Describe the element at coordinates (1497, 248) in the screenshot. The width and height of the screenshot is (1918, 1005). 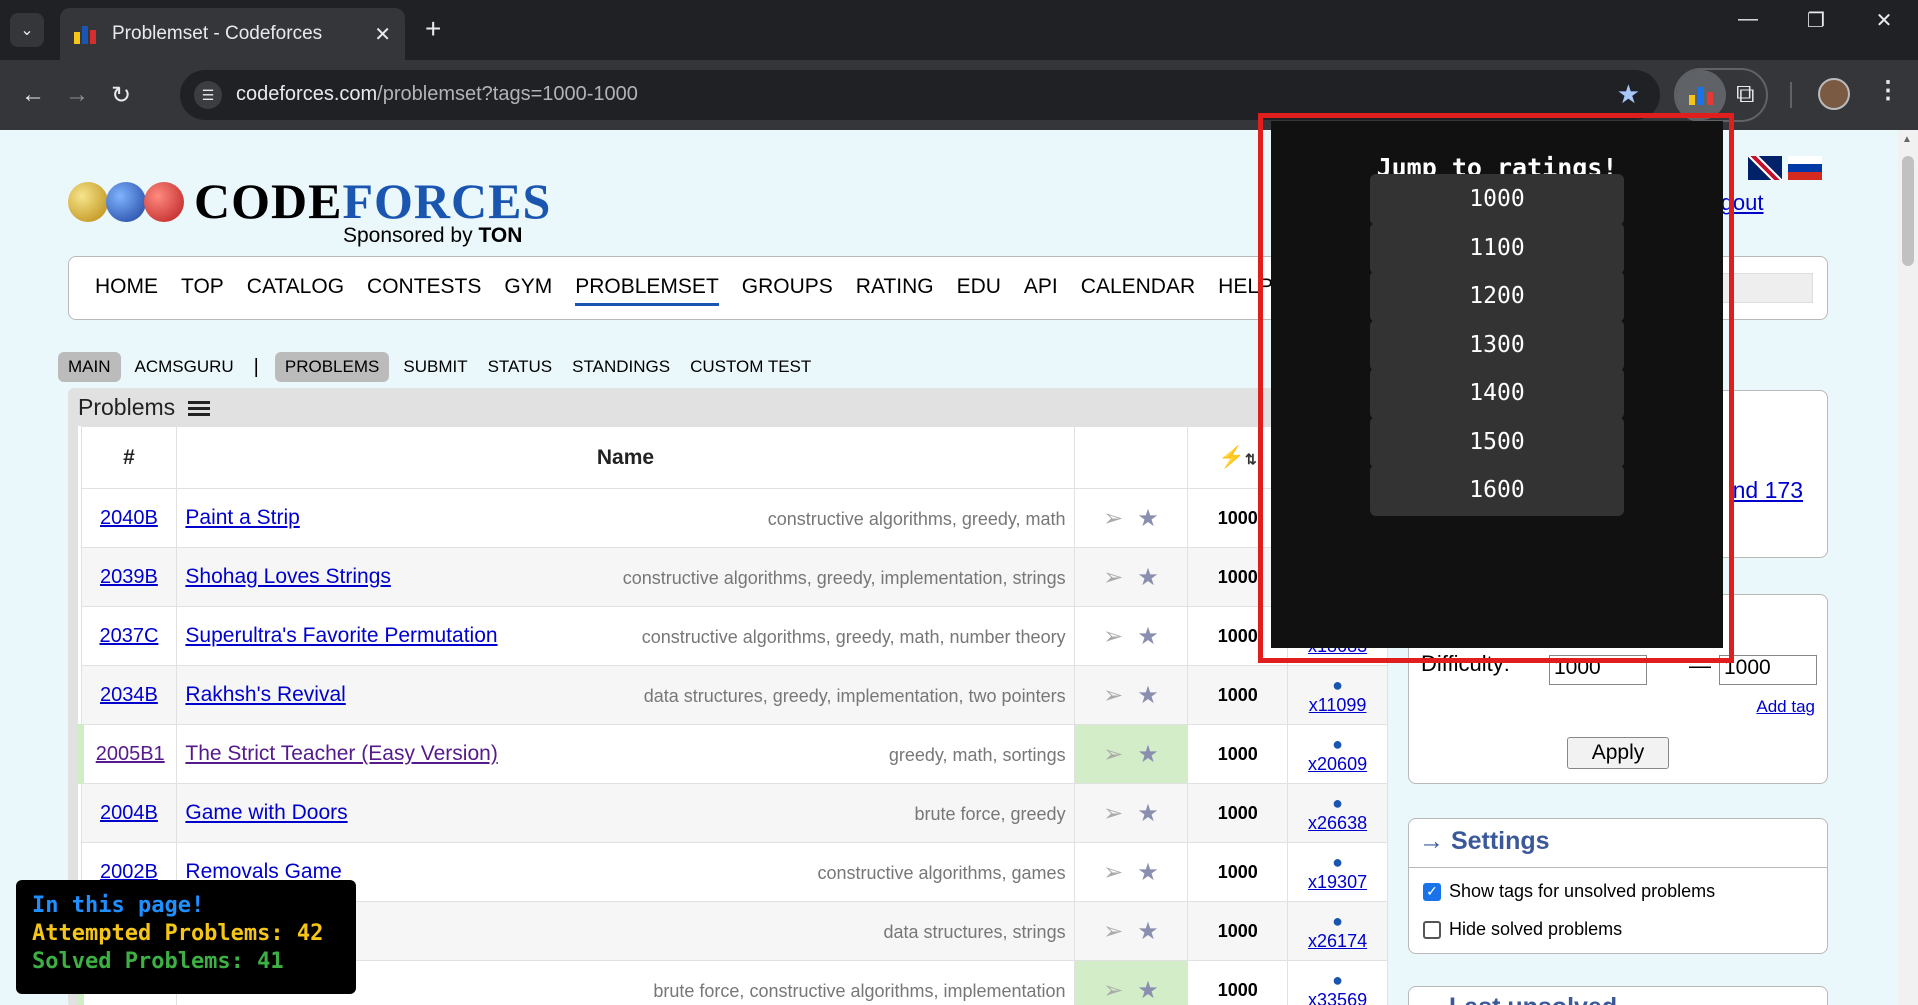
I see `rating-button-1100: 1100` at that location.